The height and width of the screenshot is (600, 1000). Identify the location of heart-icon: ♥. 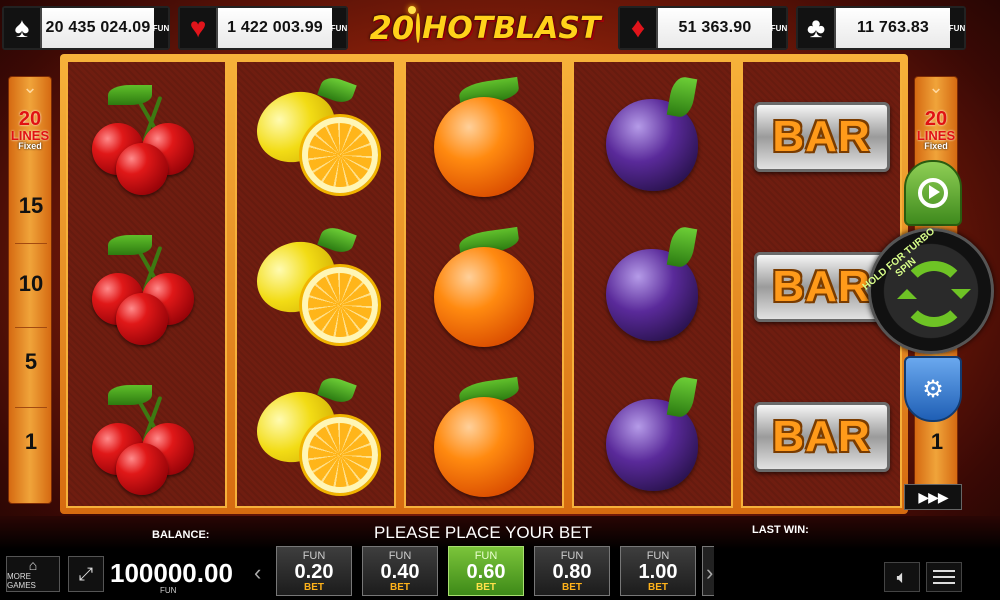
(199, 28).